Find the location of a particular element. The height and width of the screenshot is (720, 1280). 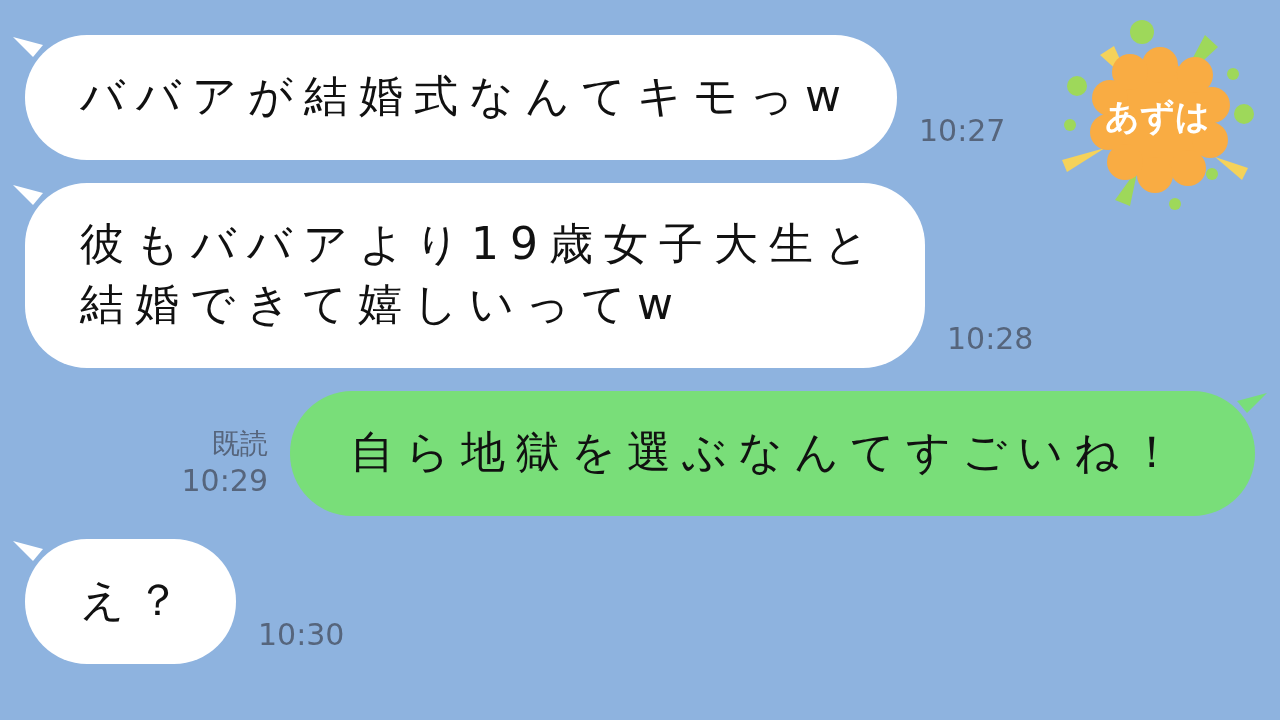

message-time: 10:28 is located at coordinates (990, 338).